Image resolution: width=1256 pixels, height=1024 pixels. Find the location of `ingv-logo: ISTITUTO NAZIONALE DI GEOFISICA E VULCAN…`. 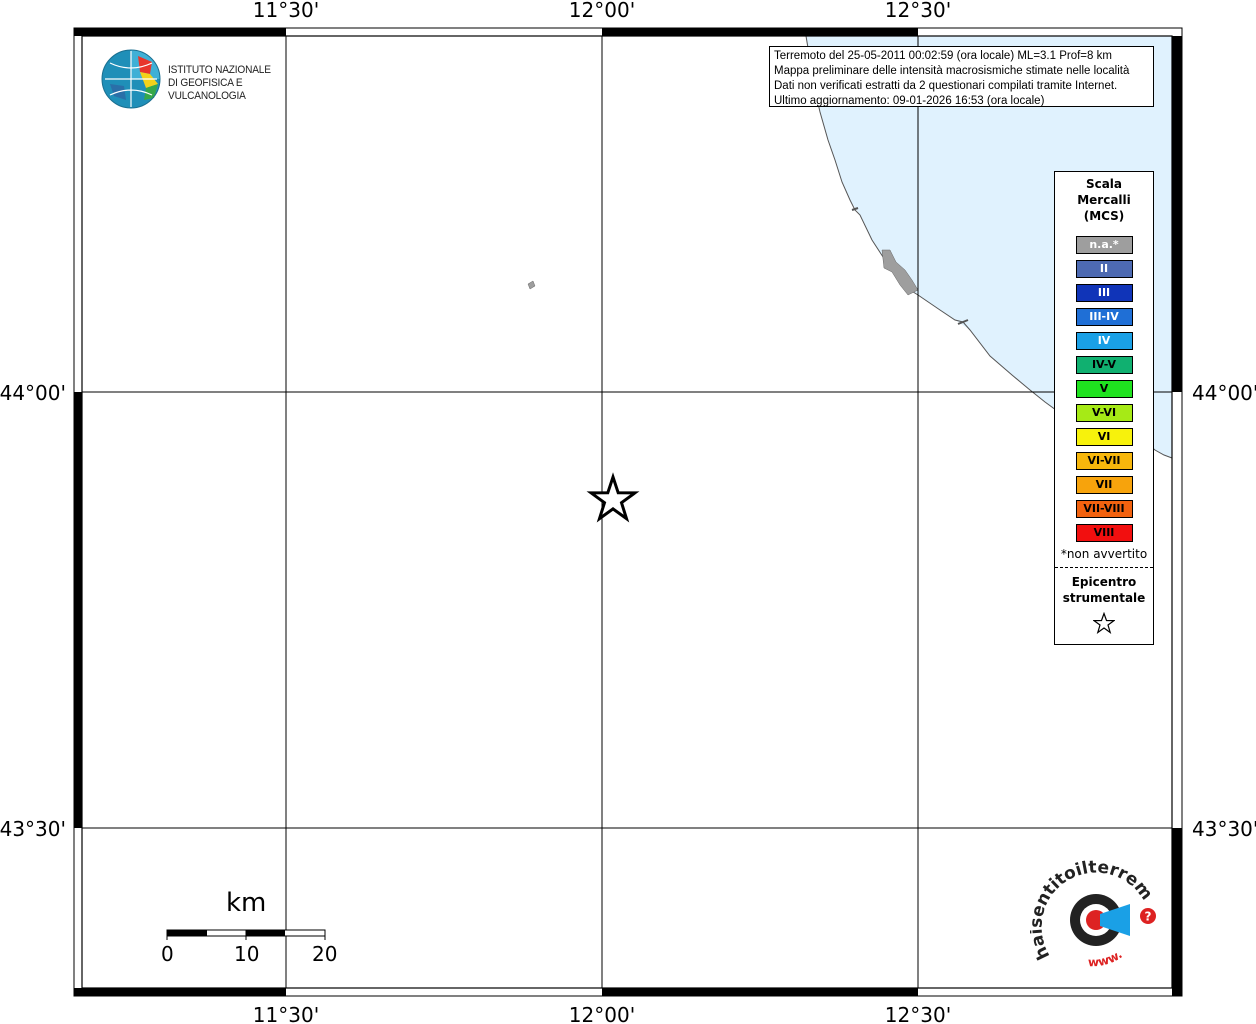

ingv-logo: ISTITUTO NAZIONALE DI GEOFISICA E VULCAN… is located at coordinates (210, 79).